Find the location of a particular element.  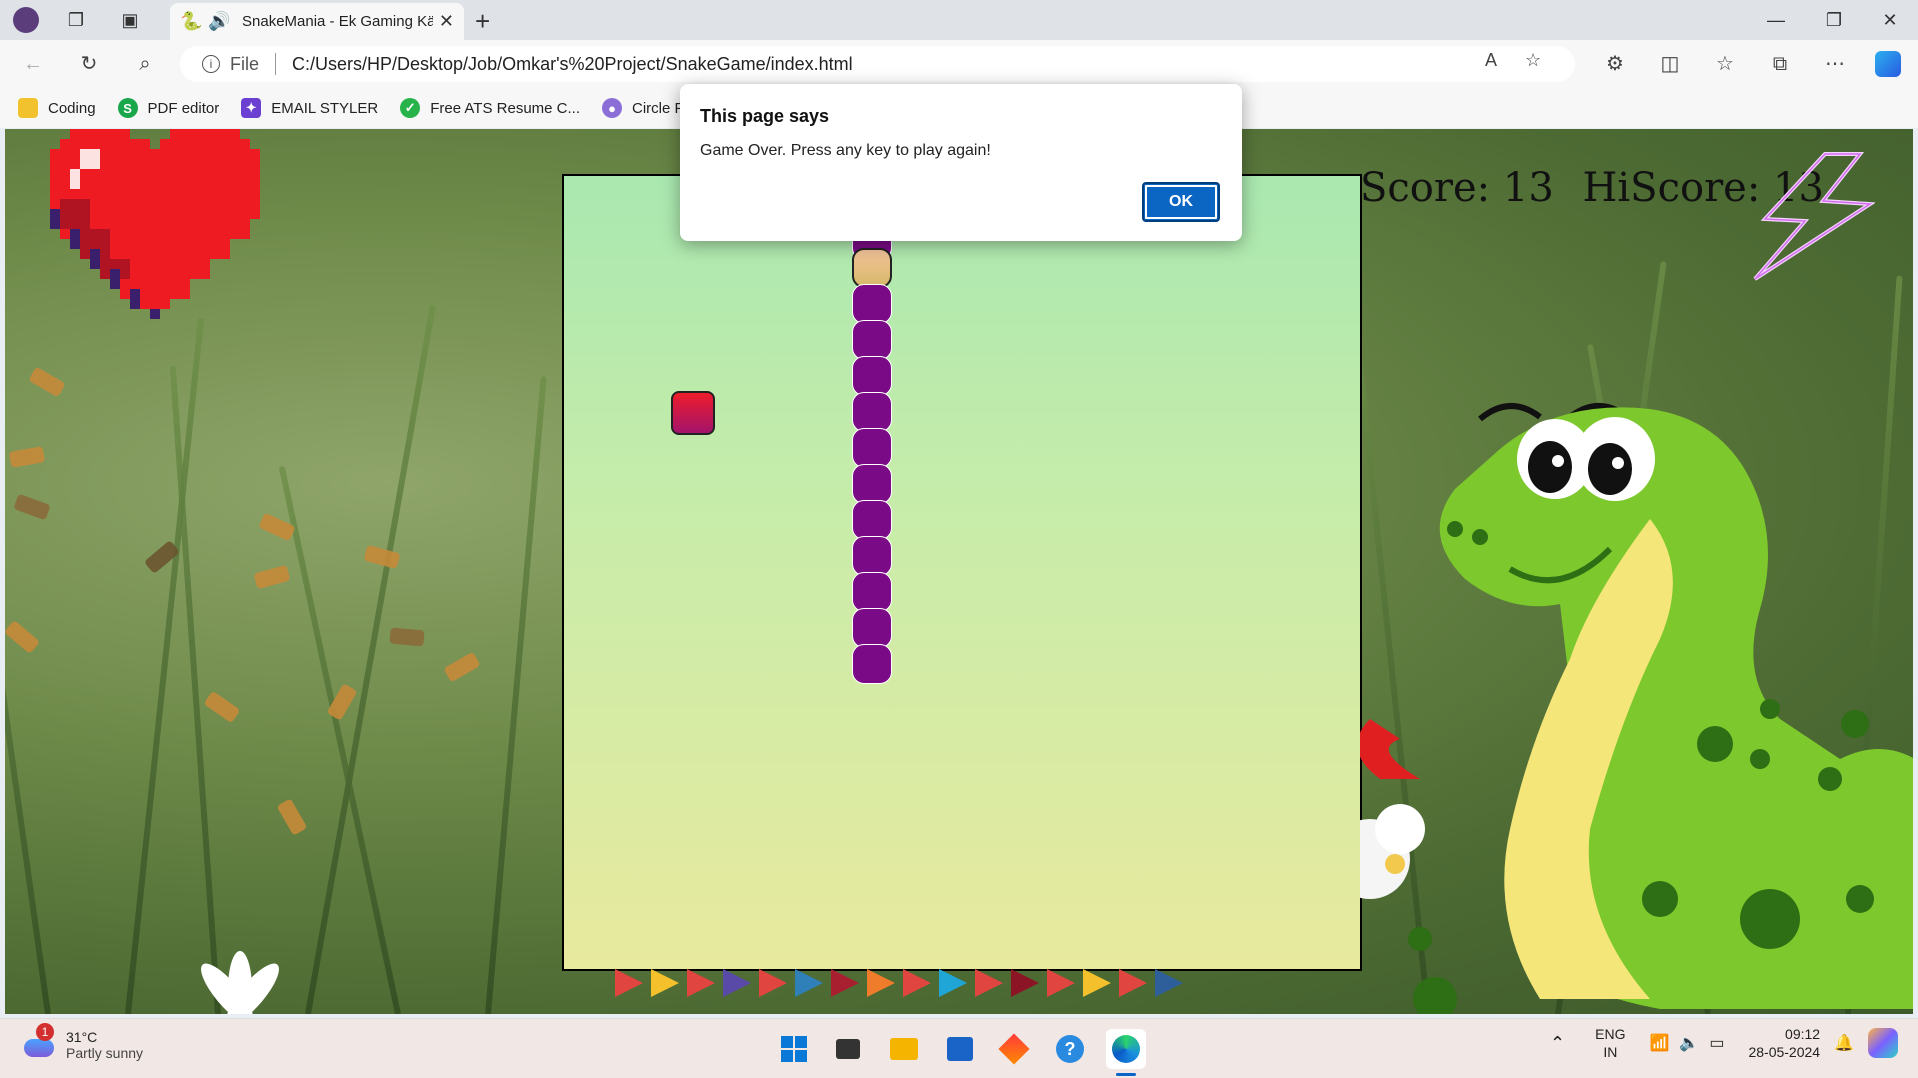

volume-icon: 🔈 is located at coordinates (1689, 1043).